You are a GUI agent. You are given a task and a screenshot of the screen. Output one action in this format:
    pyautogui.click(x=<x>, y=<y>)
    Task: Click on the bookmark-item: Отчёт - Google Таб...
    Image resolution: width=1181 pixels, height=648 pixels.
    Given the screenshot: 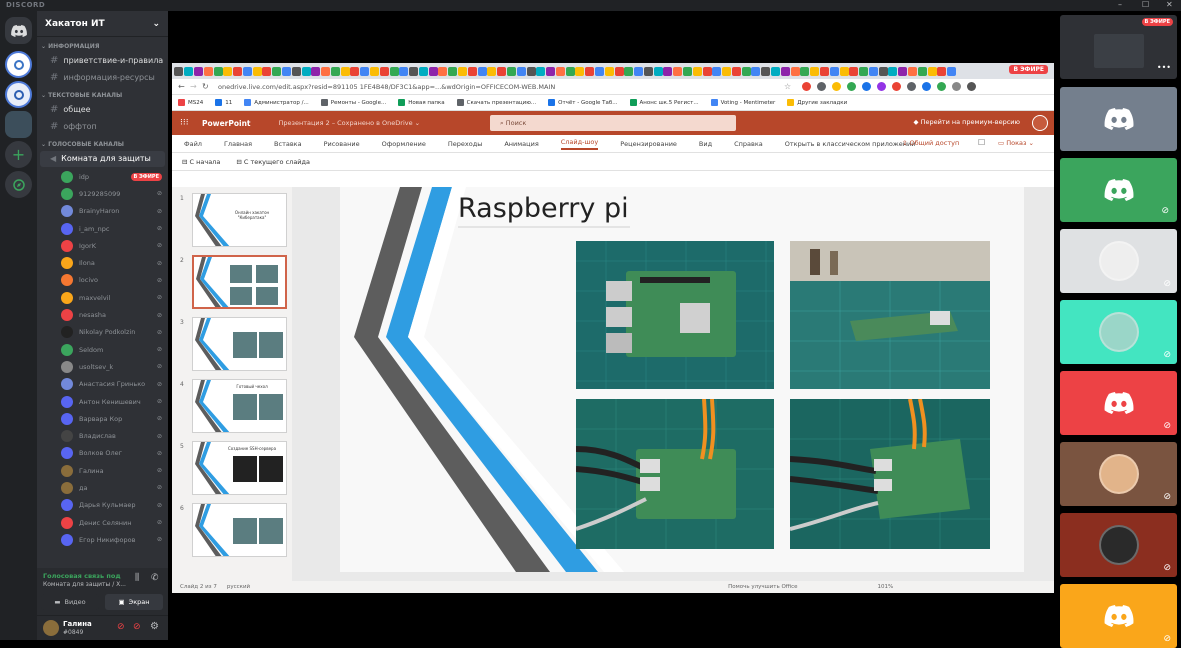 What is the action you would take?
    pyautogui.click(x=583, y=102)
    